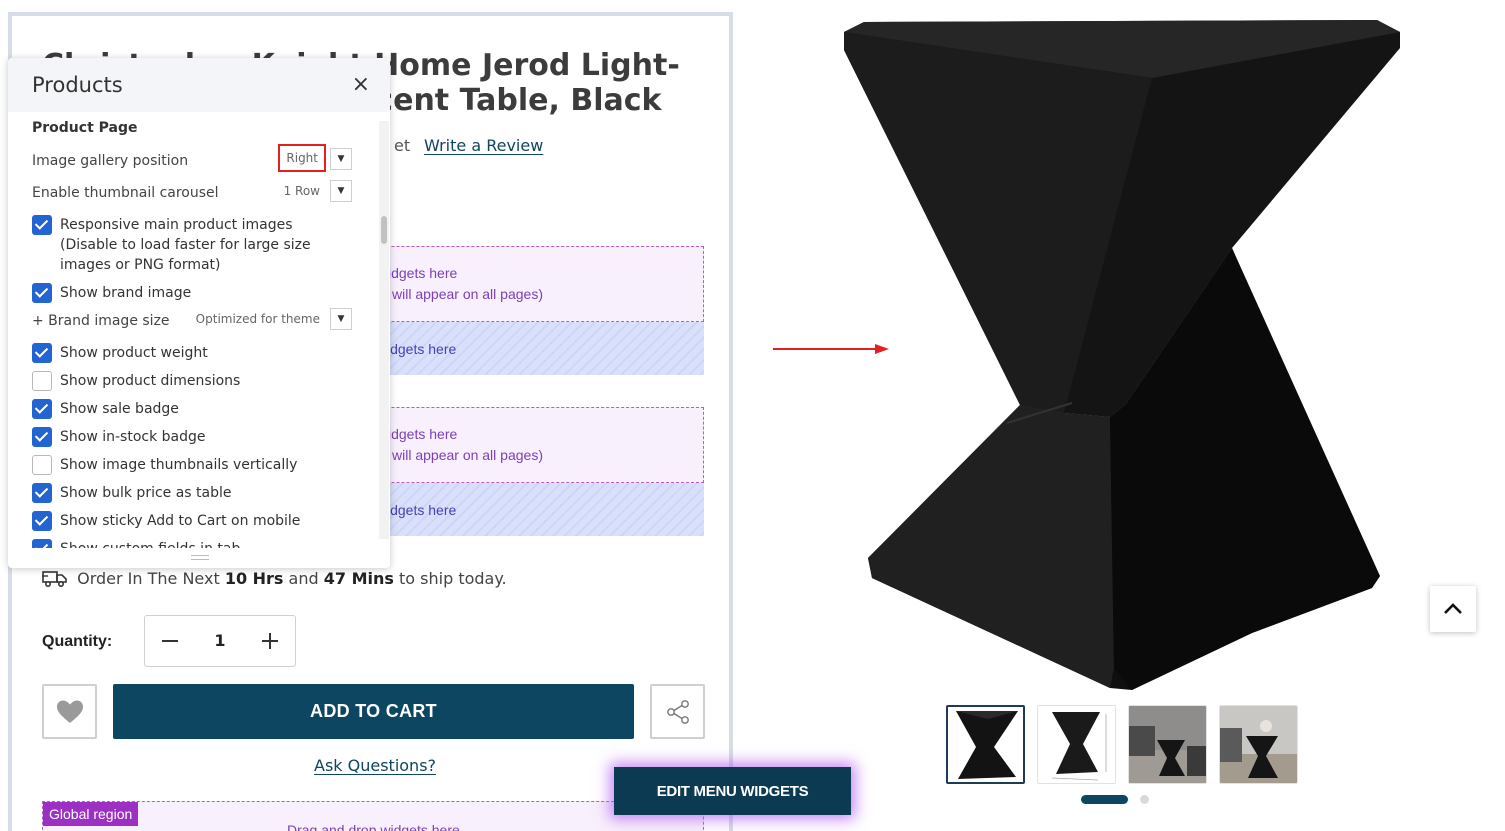 The image size is (1505, 831). I want to click on global-region-drop-zone: Global region Drag and drop widgets here, so click(373, 816).